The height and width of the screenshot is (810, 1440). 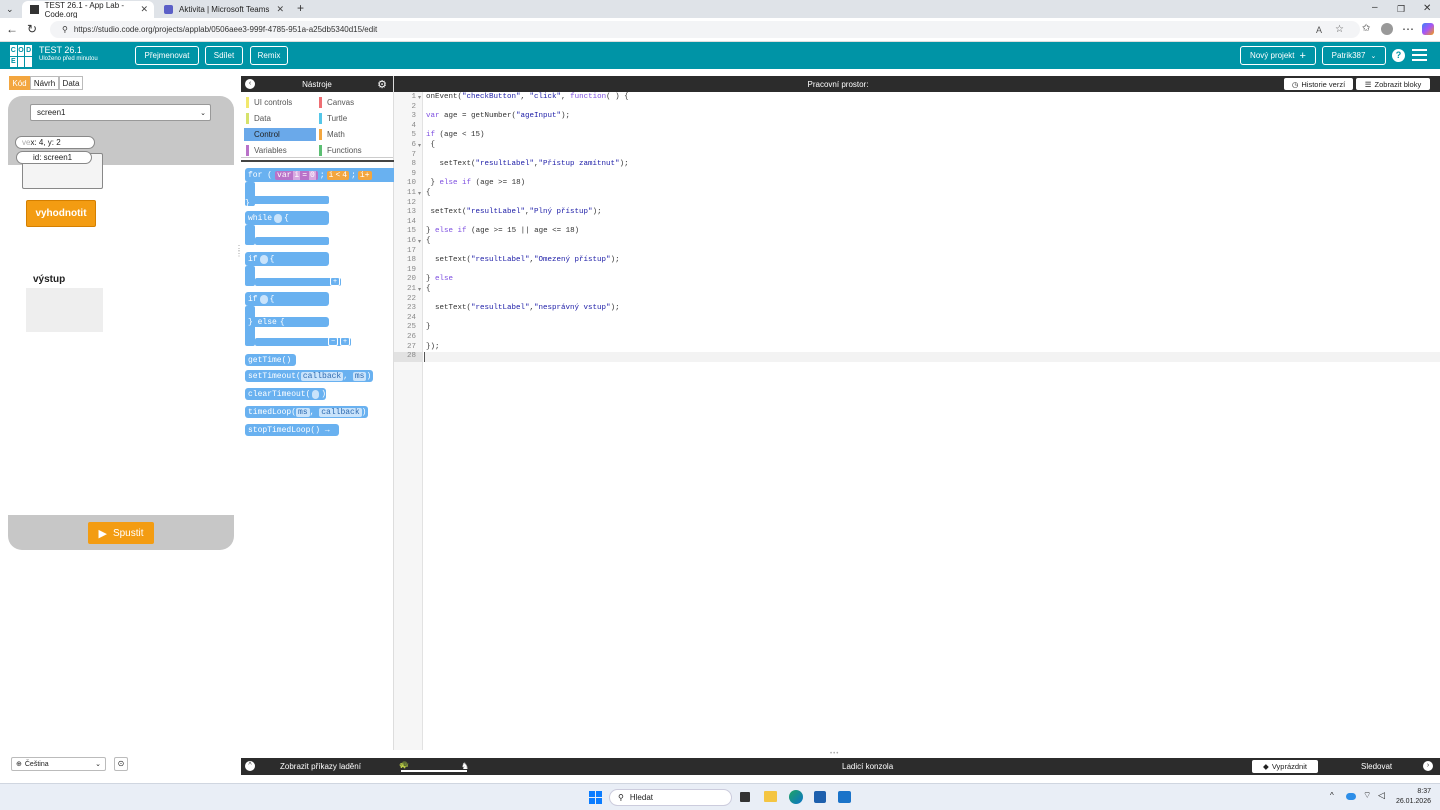 I want to click on minimize-icon: –, so click(x=1375, y=8).